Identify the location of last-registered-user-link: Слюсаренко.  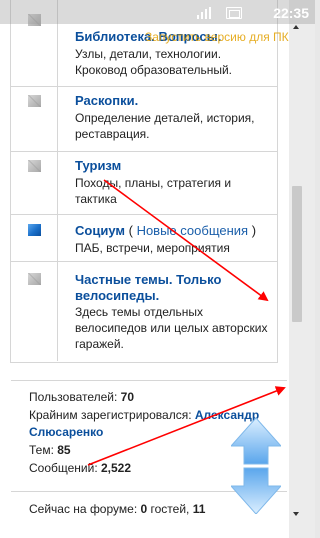
(66, 432).